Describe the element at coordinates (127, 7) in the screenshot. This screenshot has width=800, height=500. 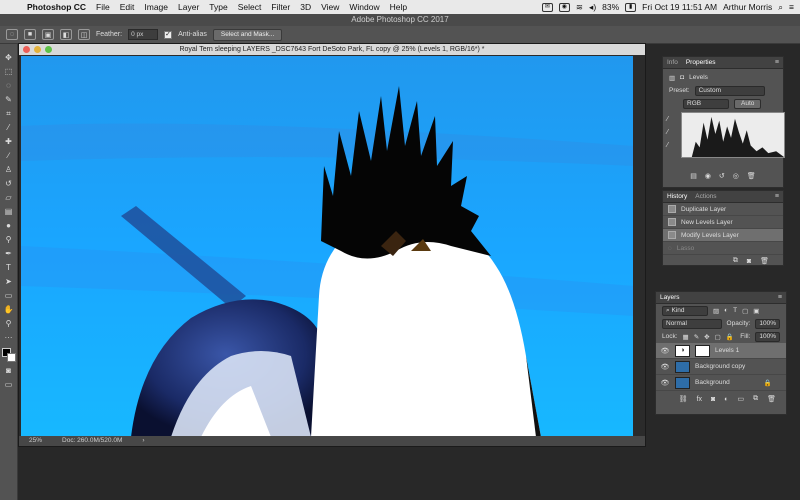
I see `menu-edit: Edit` at that location.